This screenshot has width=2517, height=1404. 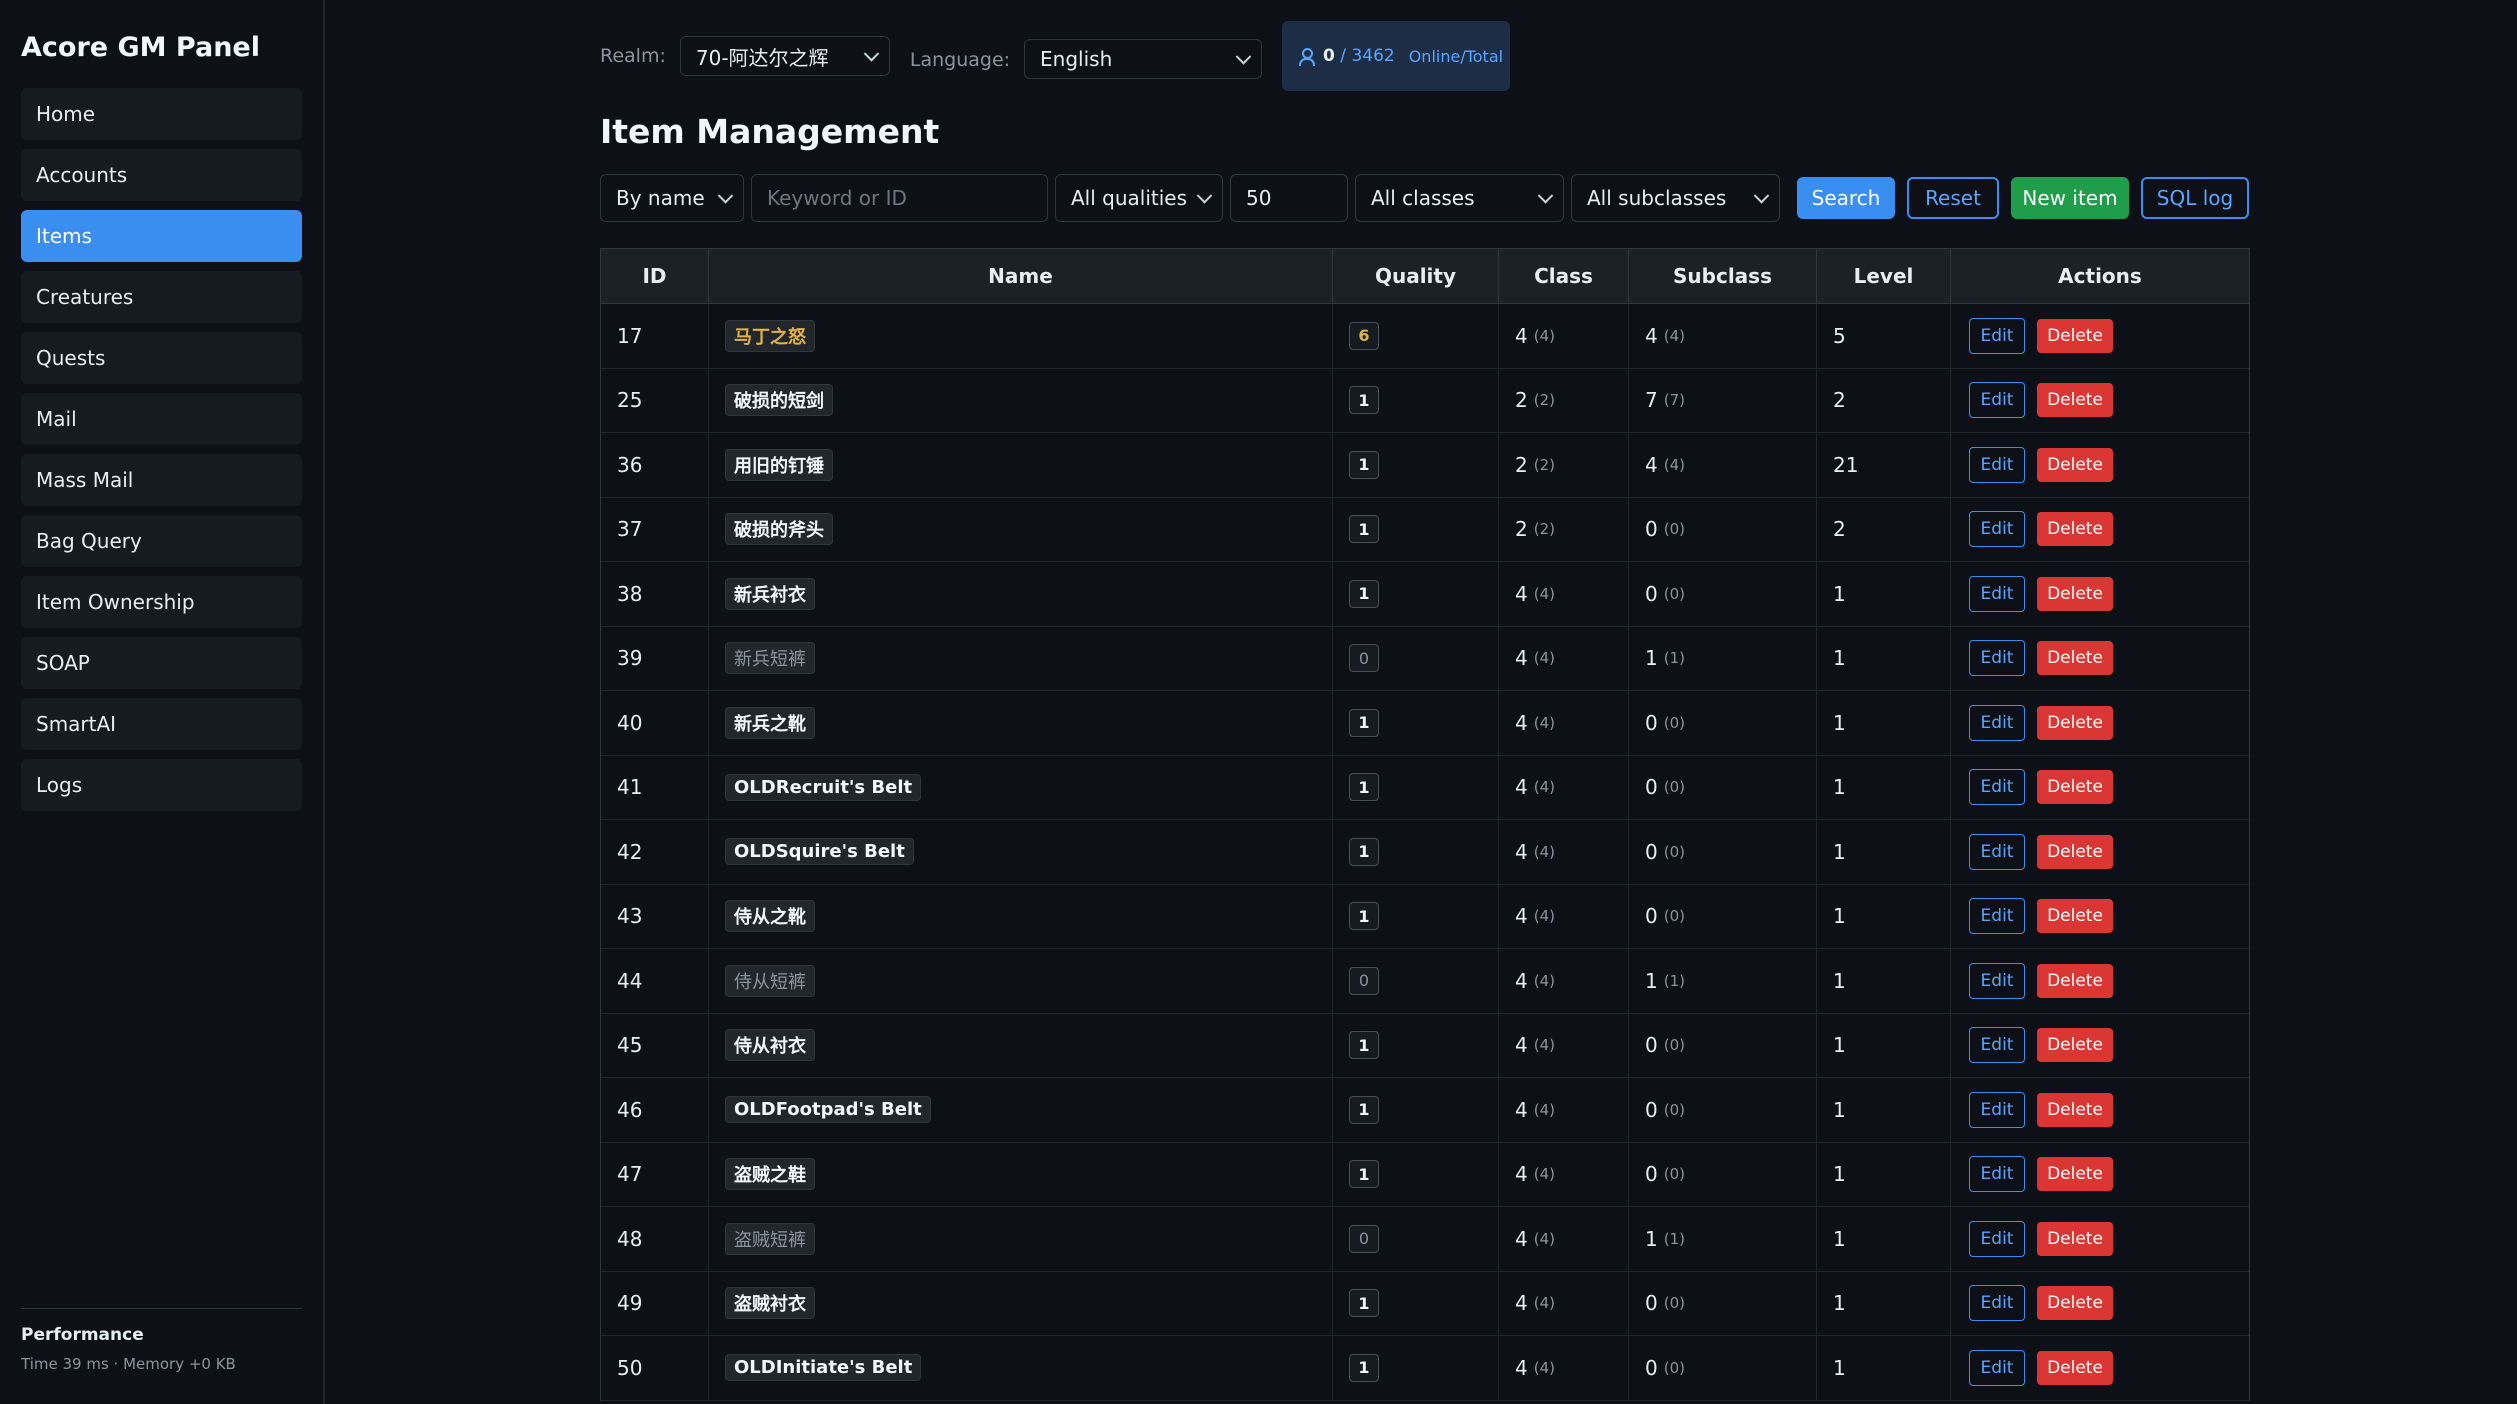 I want to click on subclass-raw: (0), so click(x=1674, y=722).